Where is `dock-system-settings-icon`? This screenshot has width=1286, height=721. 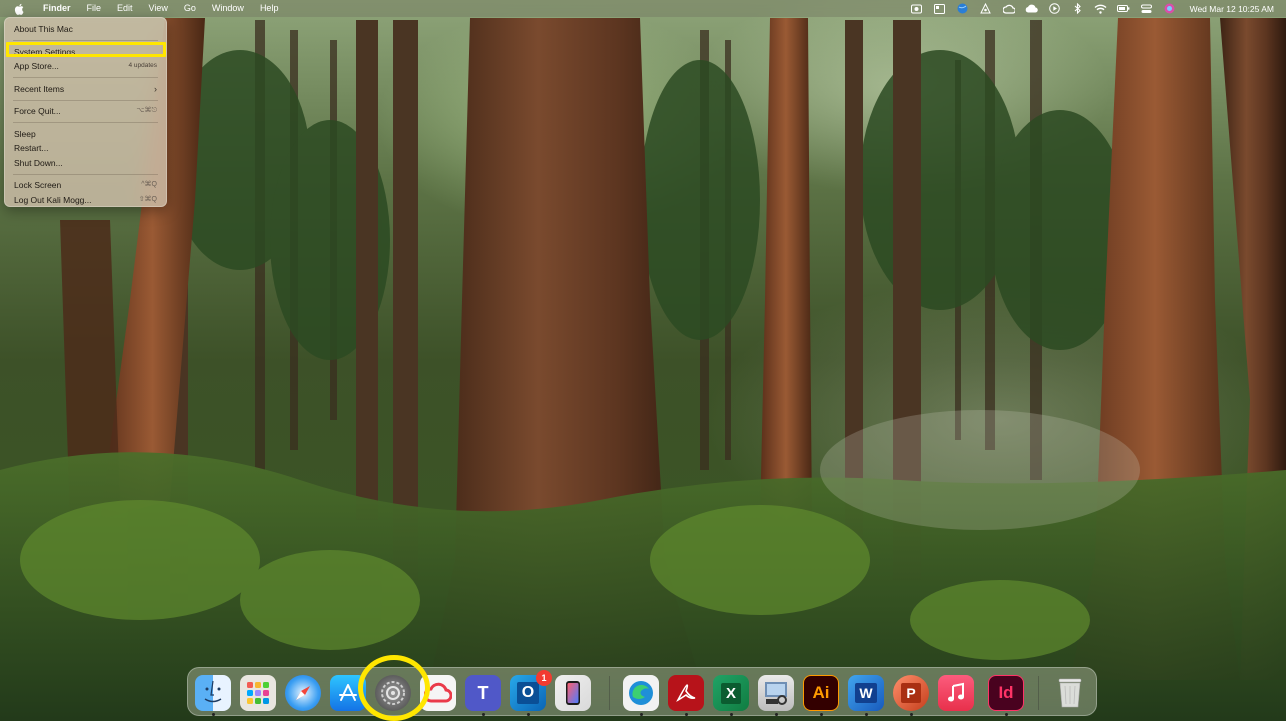
dock-system-settings-icon is located at coordinates (393, 693).